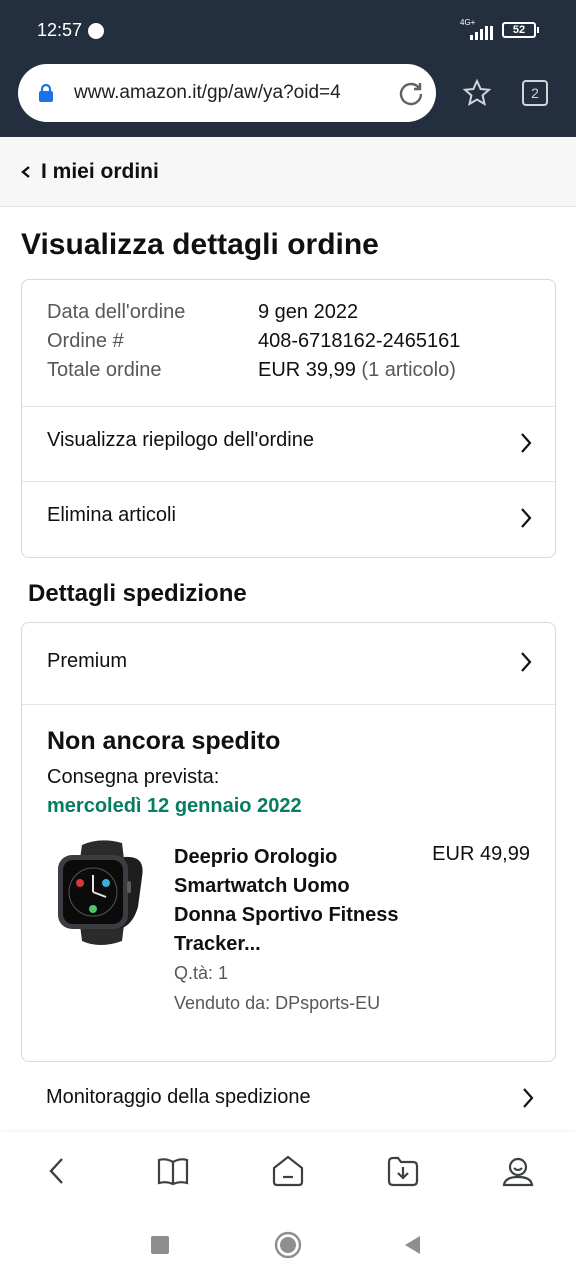 The height and width of the screenshot is (1280, 576). Describe the element at coordinates (116, 312) in the screenshot. I see `order-date-label: Data dell'ordine` at that location.